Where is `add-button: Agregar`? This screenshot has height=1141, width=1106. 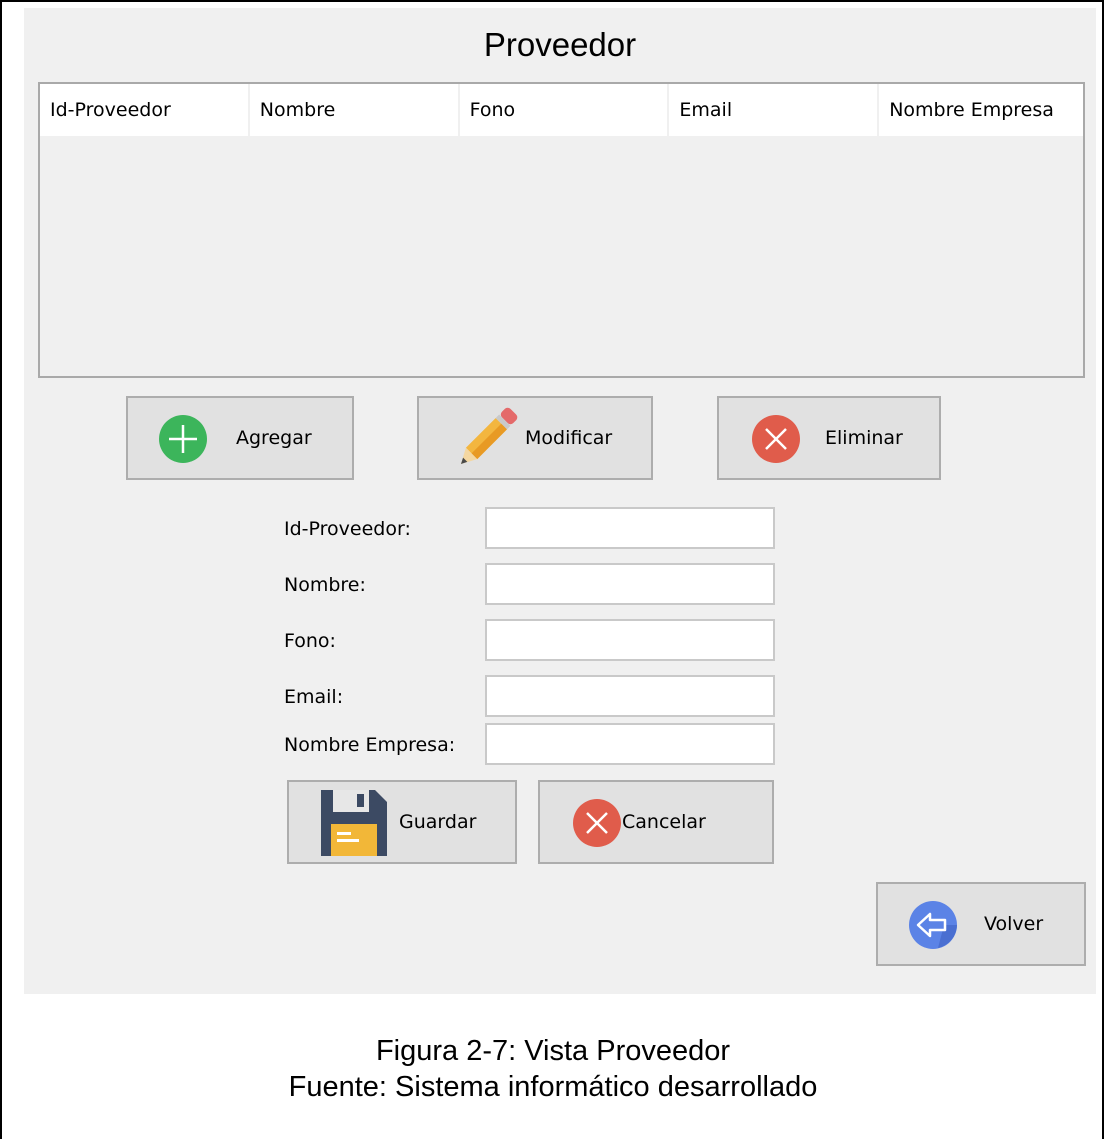
add-button: Agregar is located at coordinates (240, 438).